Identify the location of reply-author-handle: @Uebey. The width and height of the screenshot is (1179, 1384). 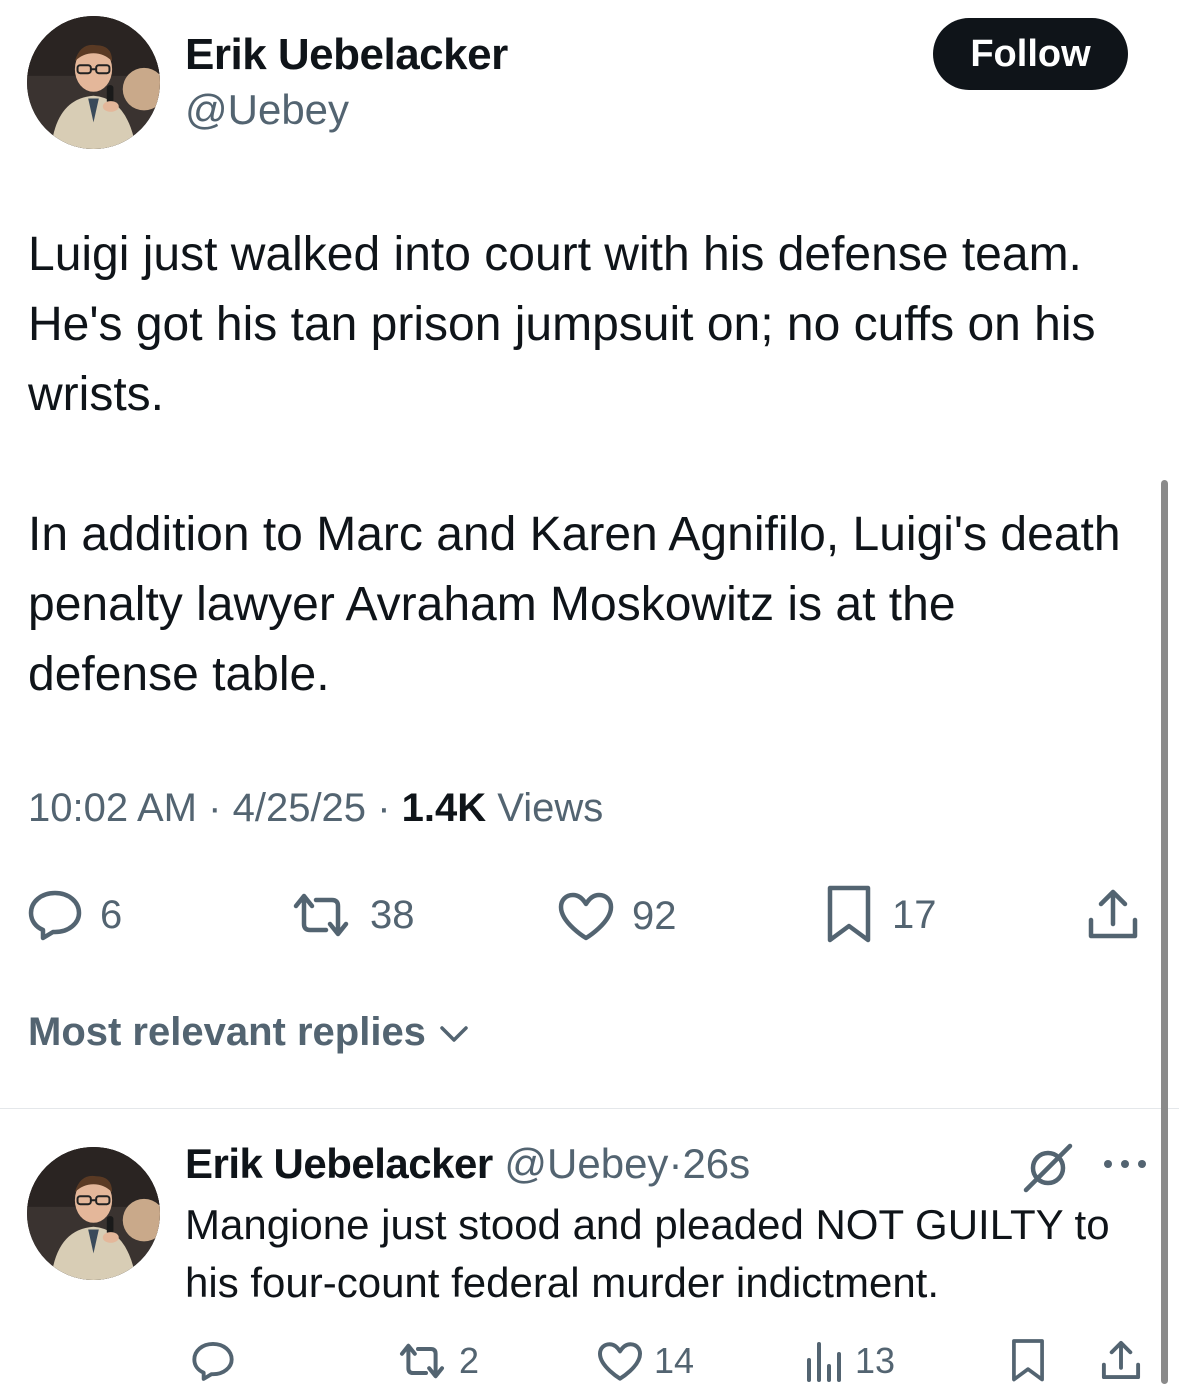
(586, 1163).